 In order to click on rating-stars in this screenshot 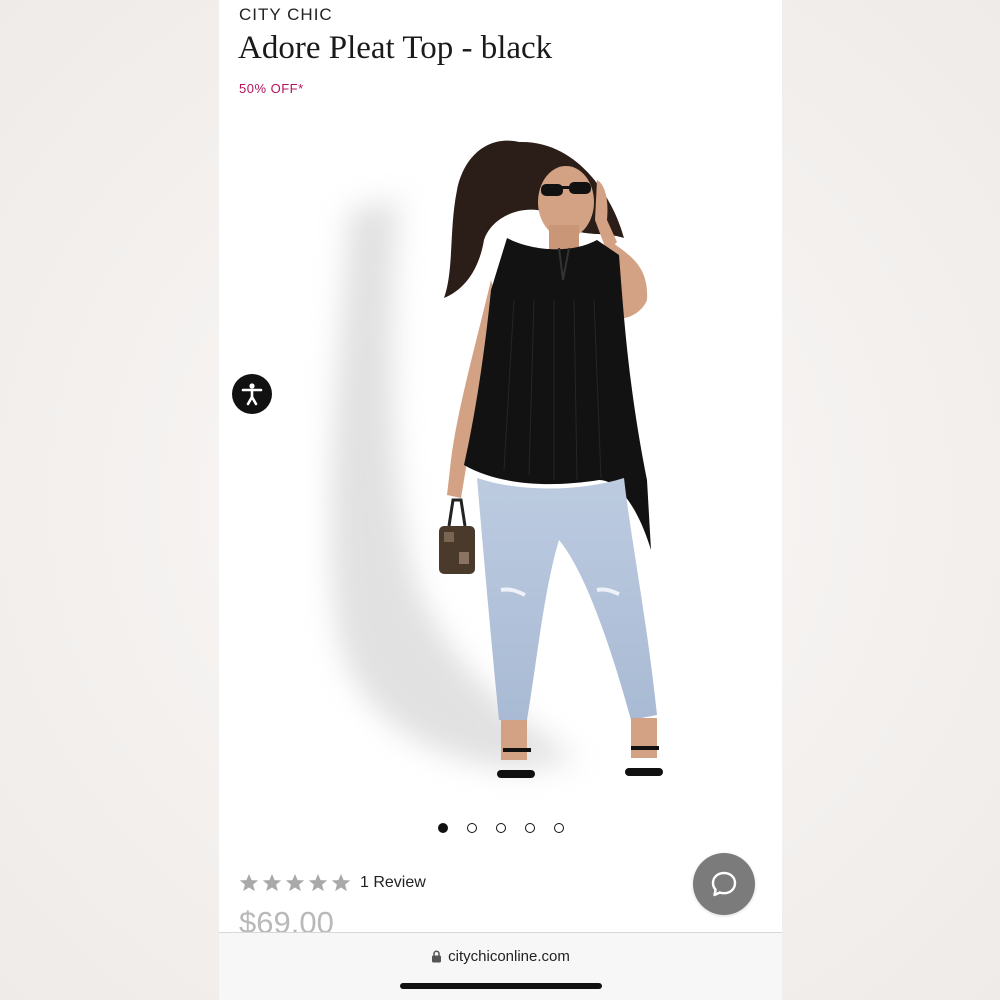, I will do `click(295, 883)`.